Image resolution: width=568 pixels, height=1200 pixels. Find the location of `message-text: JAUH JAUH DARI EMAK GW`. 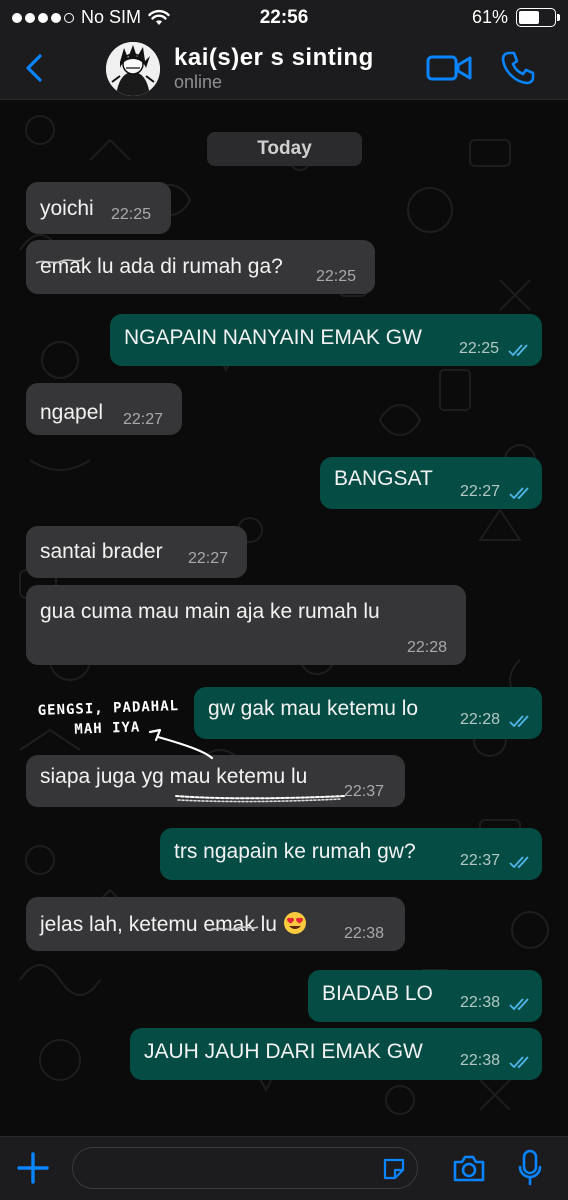

message-text: JAUH JAUH DARI EMAK GW is located at coordinates (283, 1051).